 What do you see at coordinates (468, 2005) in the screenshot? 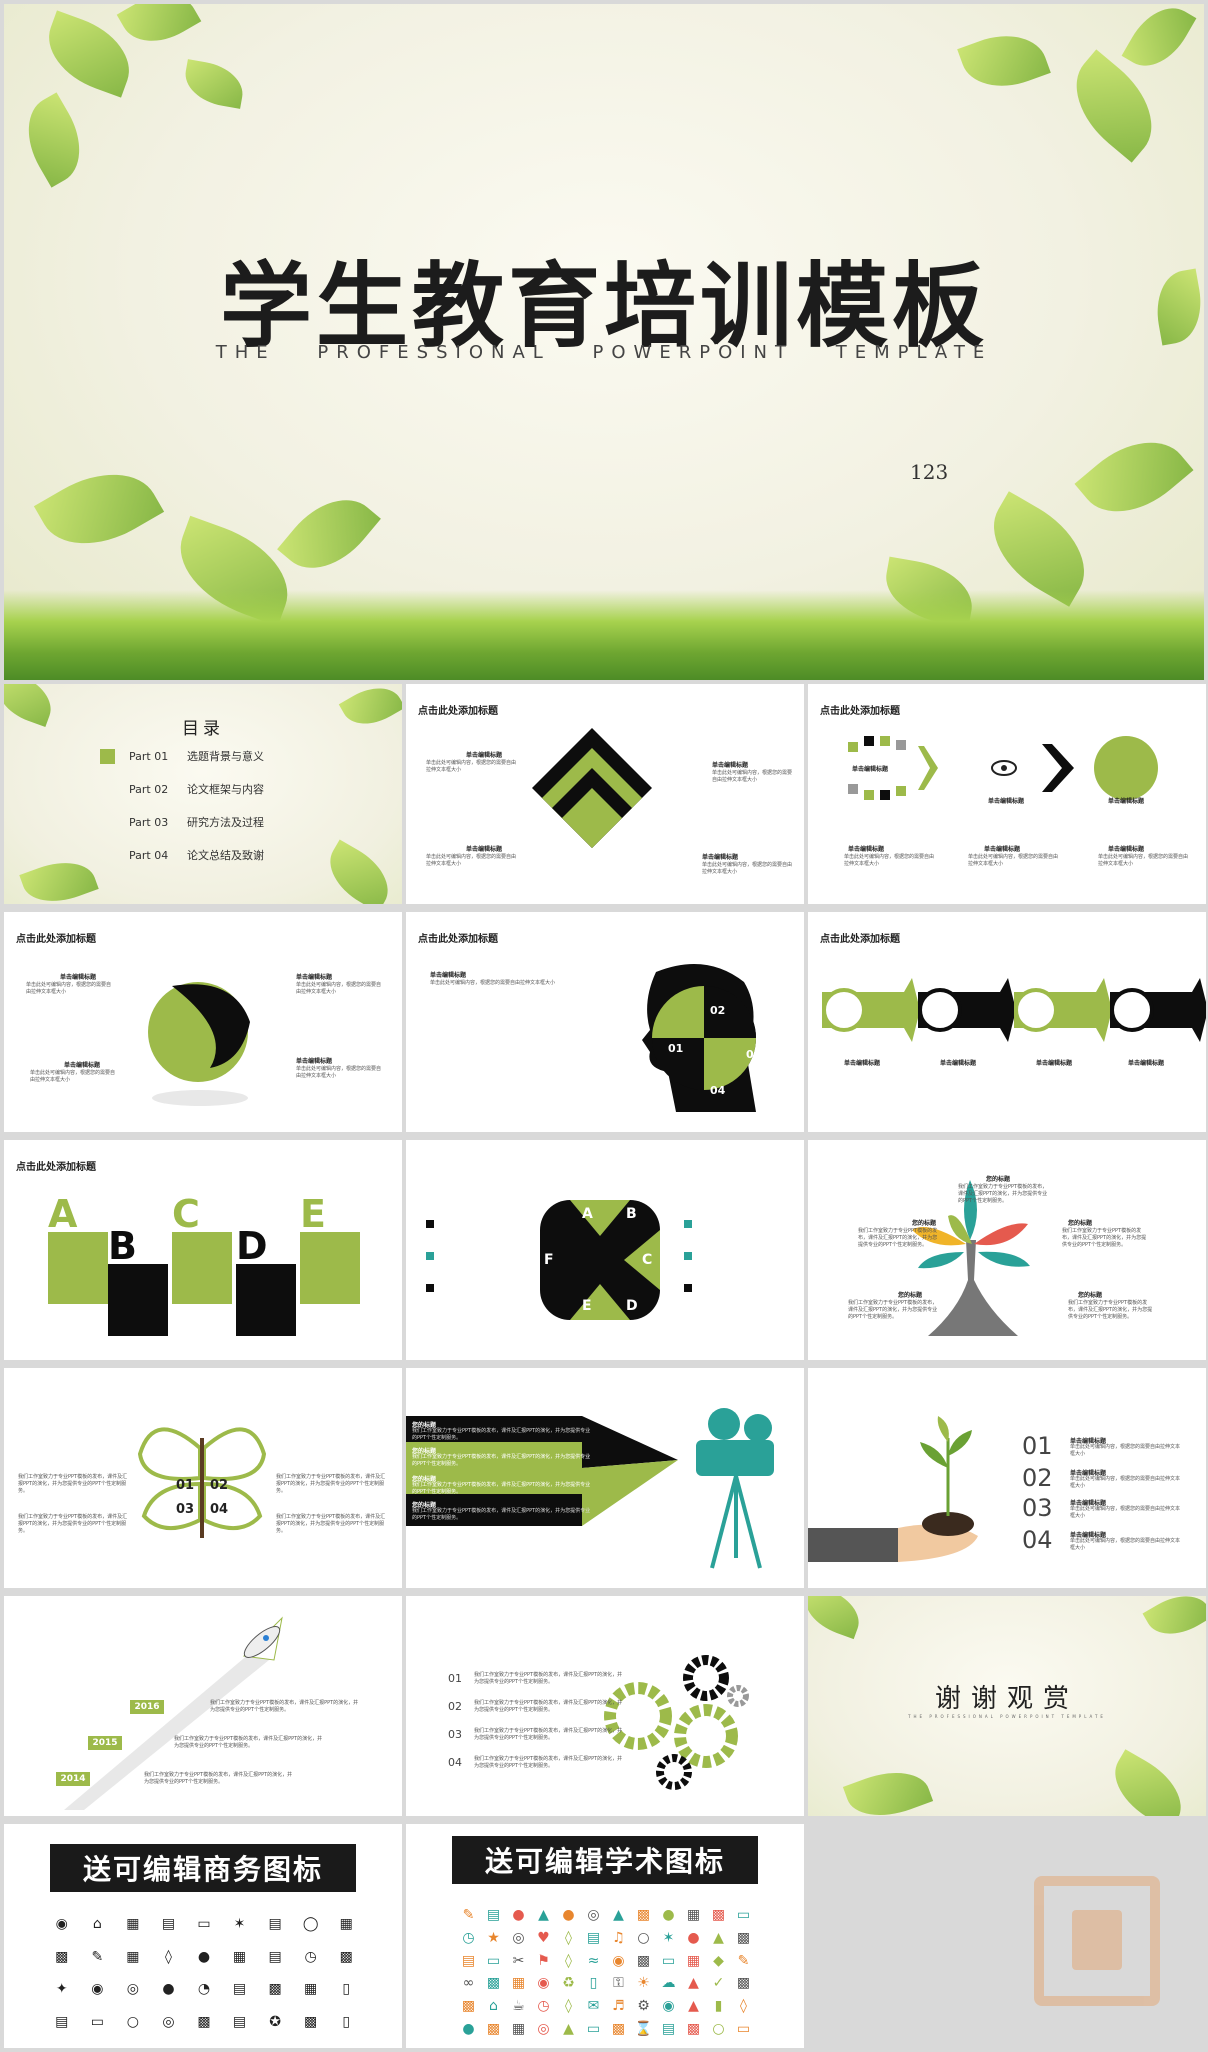
I see `bus-icon: ▩` at bounding box center [468, 2005].